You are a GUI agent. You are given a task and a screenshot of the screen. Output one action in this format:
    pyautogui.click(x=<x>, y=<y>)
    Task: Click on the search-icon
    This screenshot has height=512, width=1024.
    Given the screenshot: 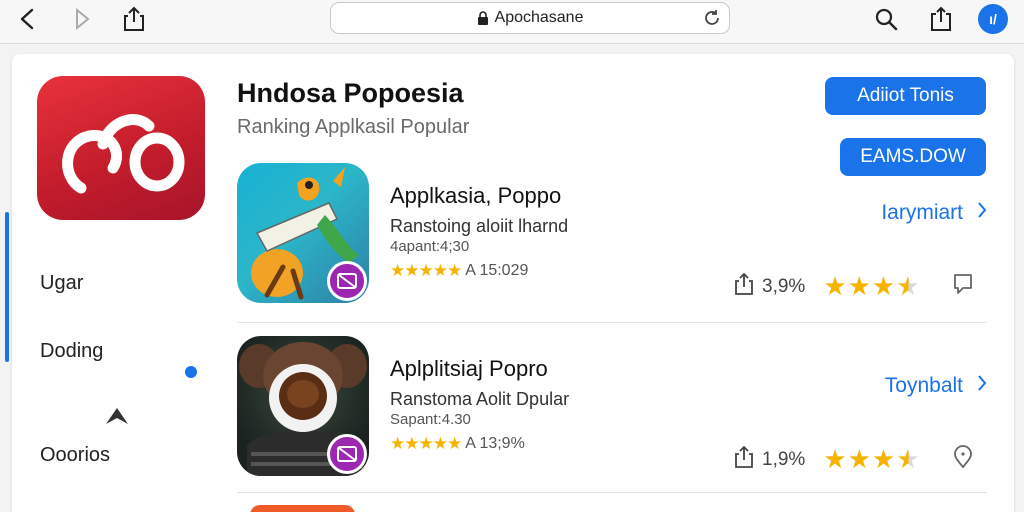 What is the action you would take?
    pyautogui.click(x=886, y=19)
    